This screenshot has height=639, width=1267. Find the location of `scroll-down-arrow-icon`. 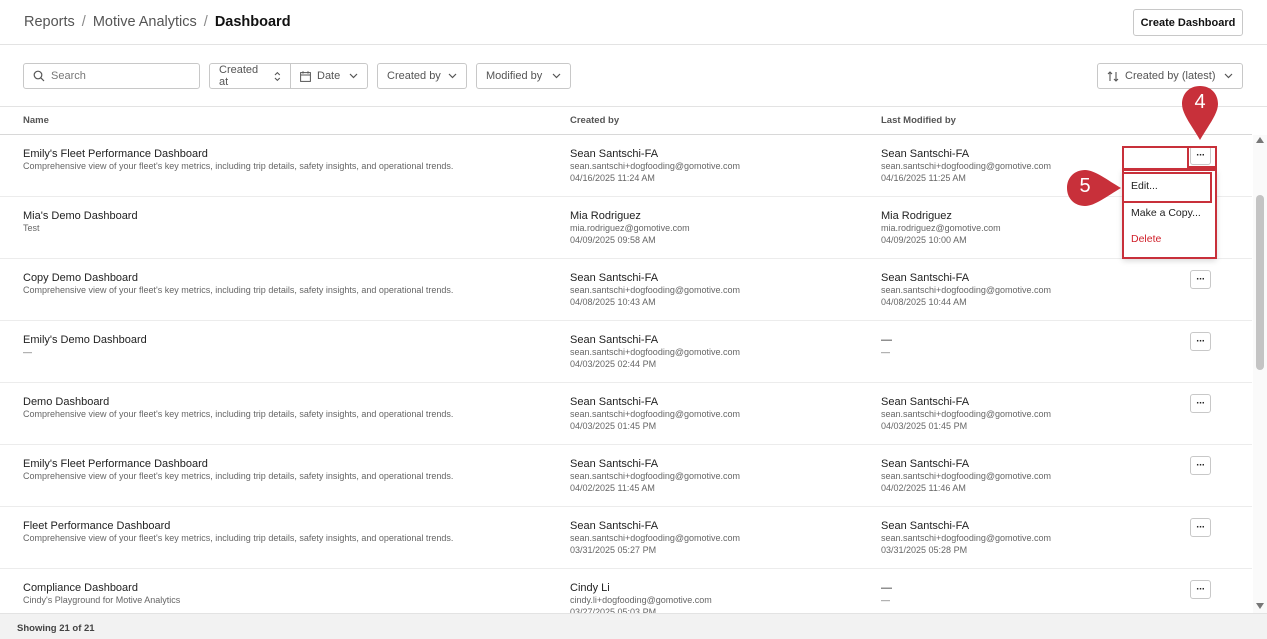

scroll-down-arrow-icon is located at coordinates (1260, 606).